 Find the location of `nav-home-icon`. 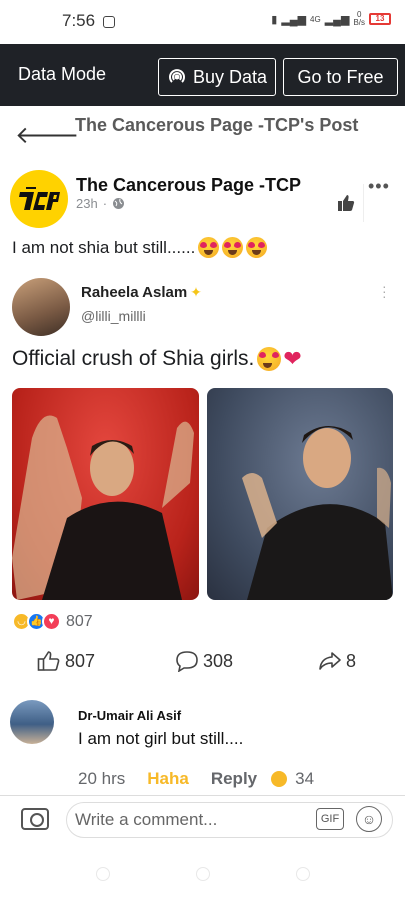

nav-home-icon is located at coordinates (203, 874).